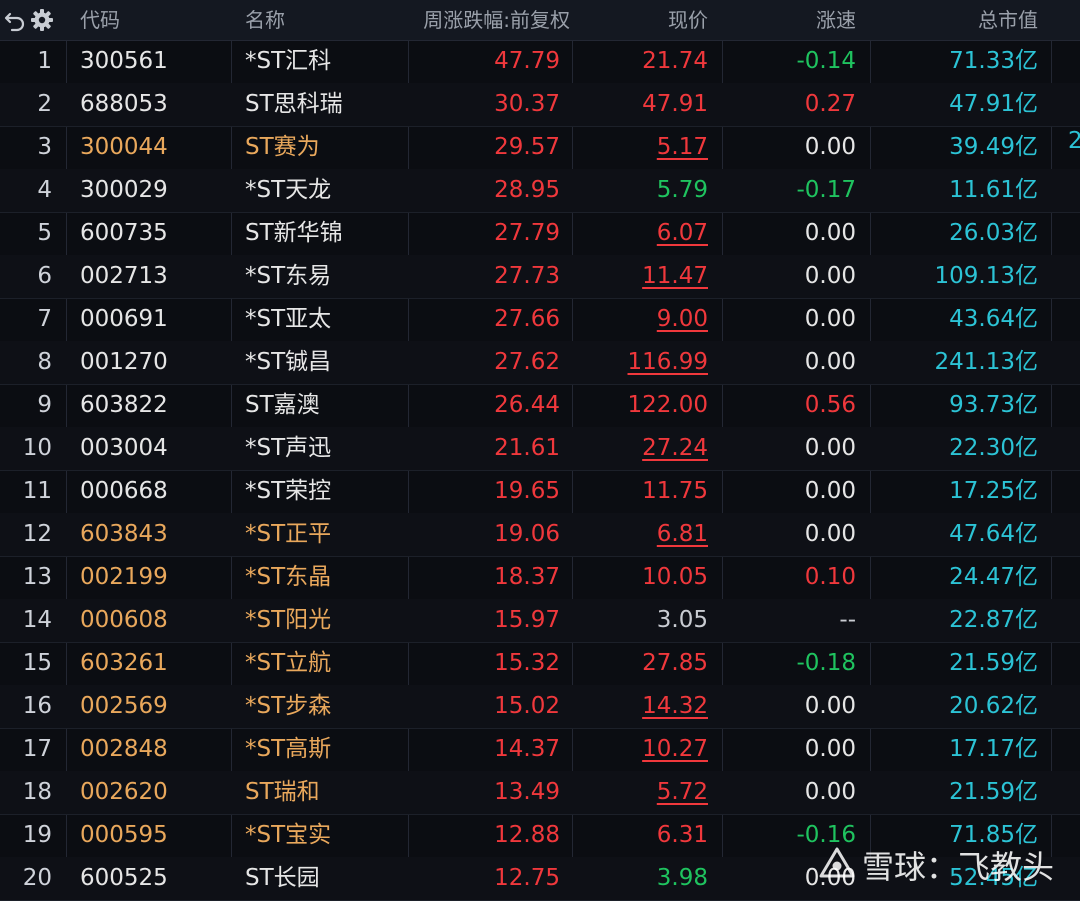 The width and height of the screenshot is (1080, 901). Describe the element at coordinates (993, 104) in the screenshot. I see `market-cap: 47.91亿` at that location.